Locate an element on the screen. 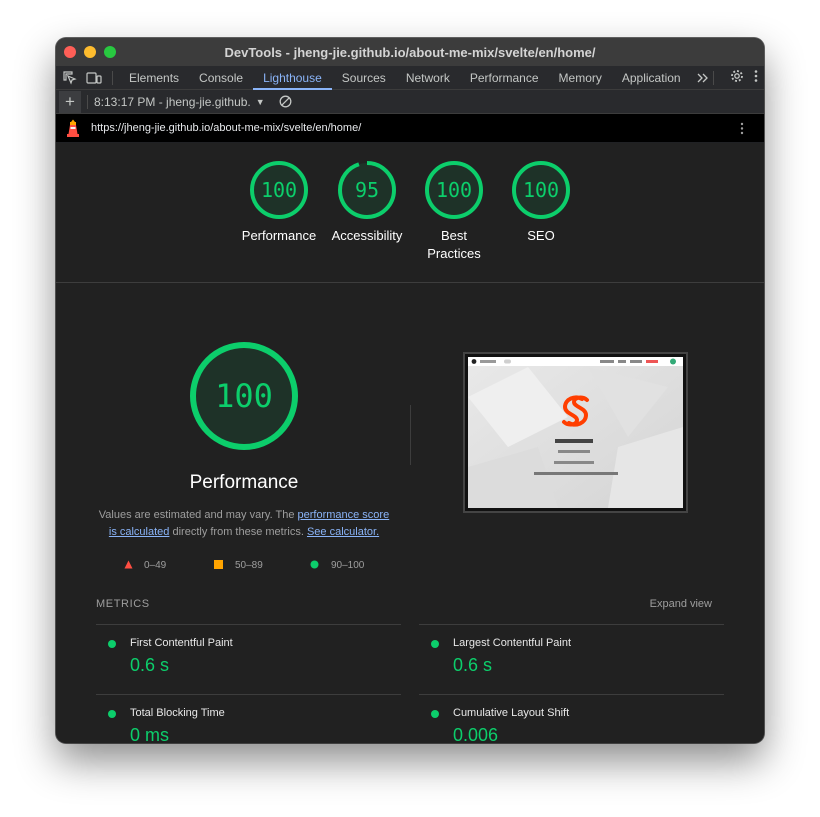 The height and width of the screenshot is (817, 820). minimize-window-button is located at coordinates (90, 52).